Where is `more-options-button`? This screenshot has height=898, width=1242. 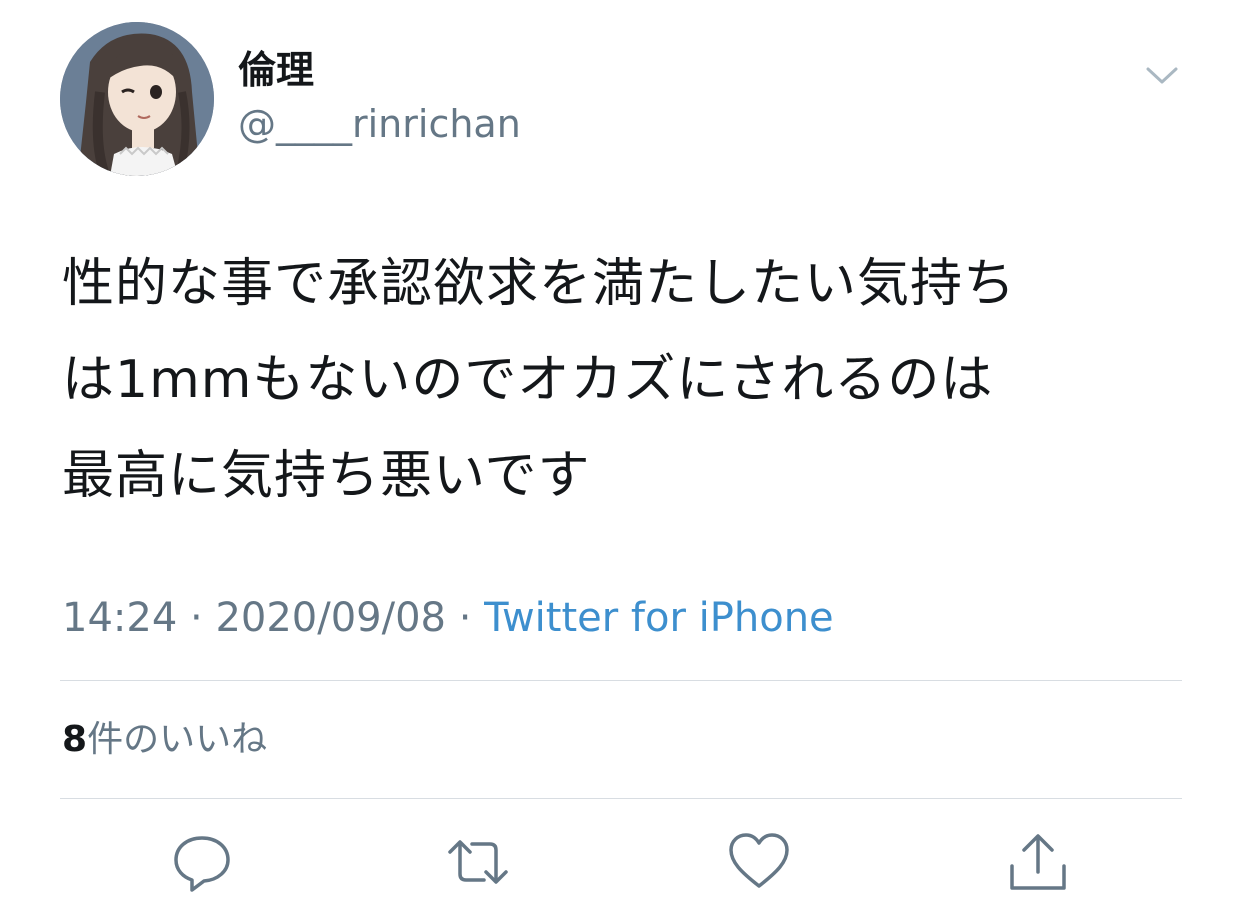 more-options-button is located at coordinates (1162, 75).